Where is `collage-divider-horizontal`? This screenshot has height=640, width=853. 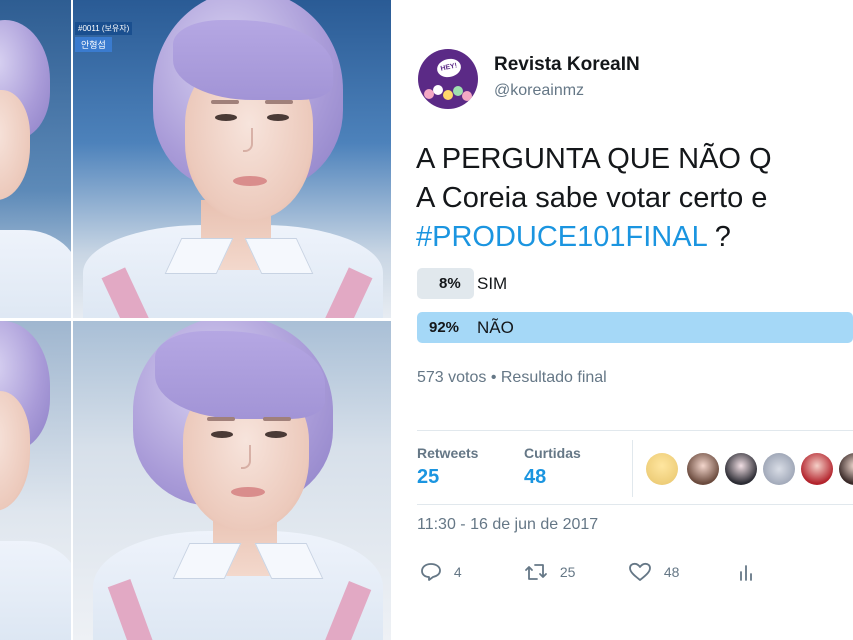 collage-divider-horizontal is located at coordinates (195, 319).